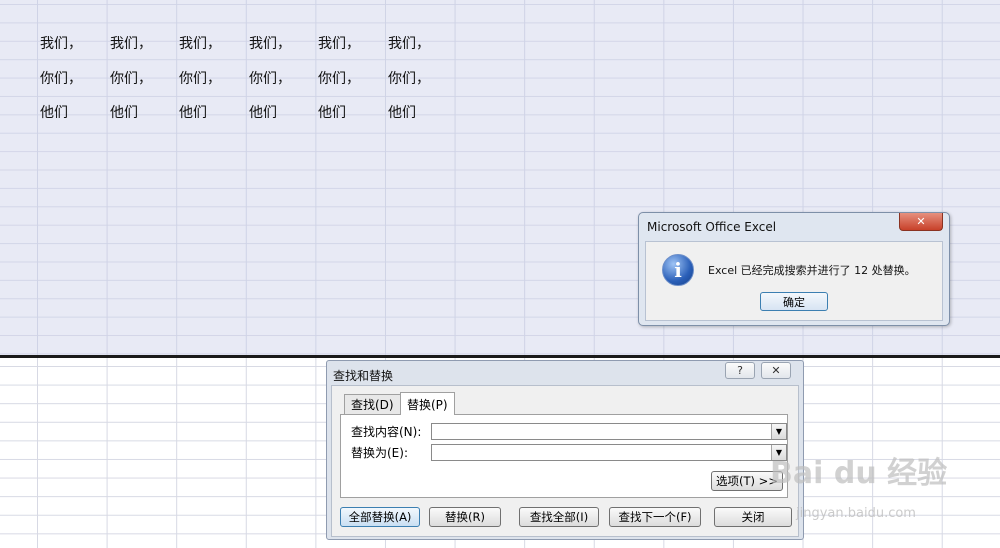 This screenshot has width=1000, height=548. Describe the element at coordinates (200, 78) in the screenshot. I see `cell-r2-c3: 你们，` at that location.